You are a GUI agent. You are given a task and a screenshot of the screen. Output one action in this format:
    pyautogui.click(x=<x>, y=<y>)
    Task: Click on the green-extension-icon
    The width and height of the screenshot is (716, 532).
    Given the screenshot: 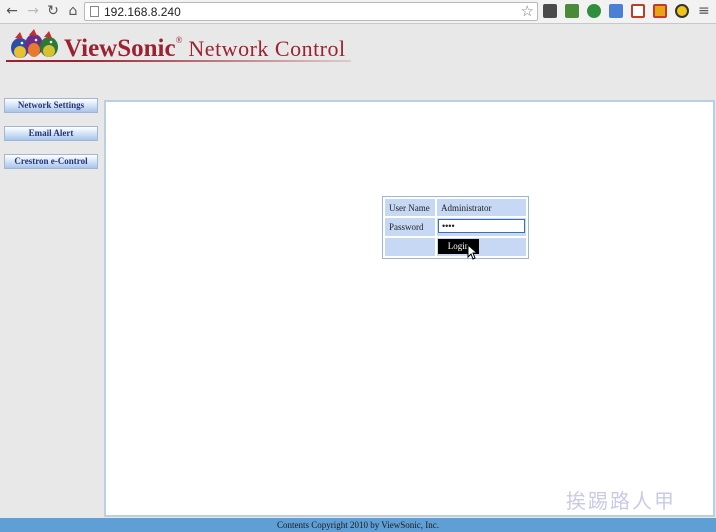 What is the action you would take?
    pyautogui.click(x=572, y=11)
    